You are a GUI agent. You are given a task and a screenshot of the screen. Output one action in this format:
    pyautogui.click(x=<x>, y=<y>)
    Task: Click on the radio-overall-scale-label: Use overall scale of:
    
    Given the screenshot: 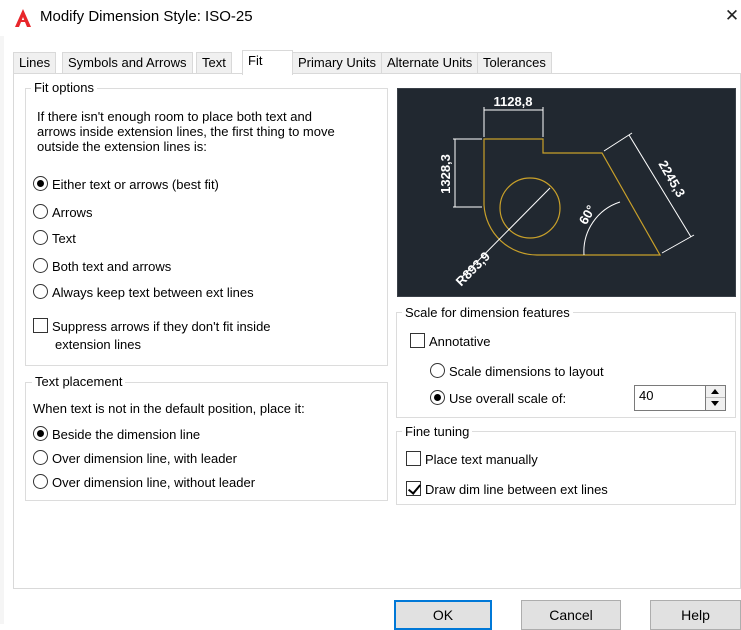 What is the action you would take?
    pyautogui.click(x=508, y=398)
    